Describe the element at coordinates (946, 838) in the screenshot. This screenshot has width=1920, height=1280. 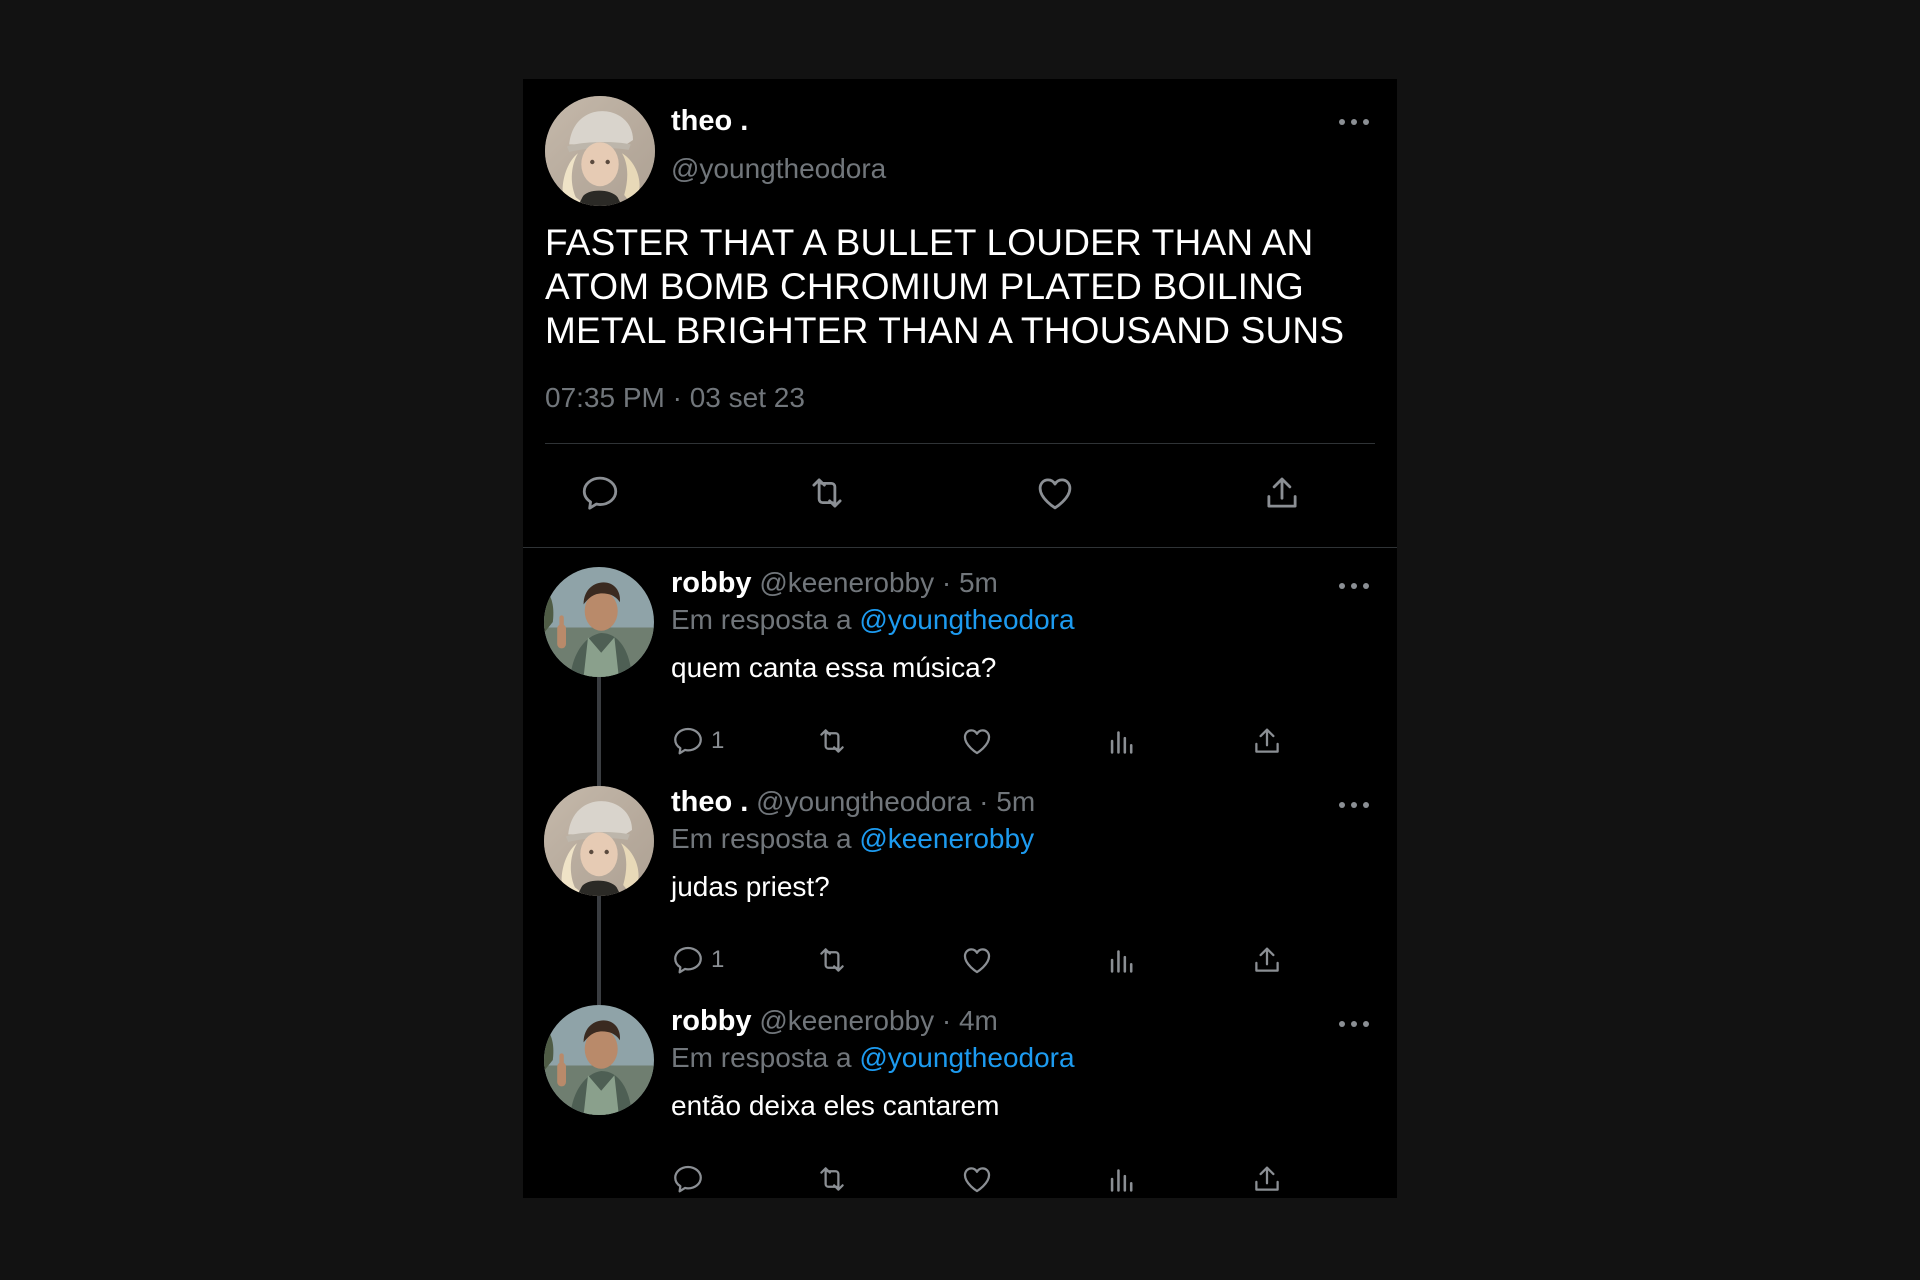
I see `mention-link: @keenerobby` at that location.